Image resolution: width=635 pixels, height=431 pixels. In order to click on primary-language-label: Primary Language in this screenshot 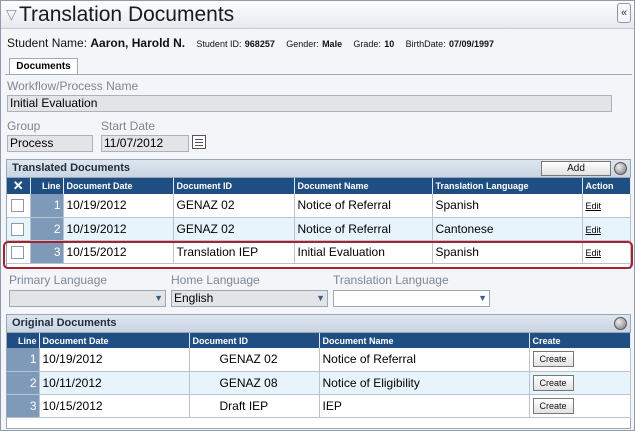, I will do `click(58, 280)`.